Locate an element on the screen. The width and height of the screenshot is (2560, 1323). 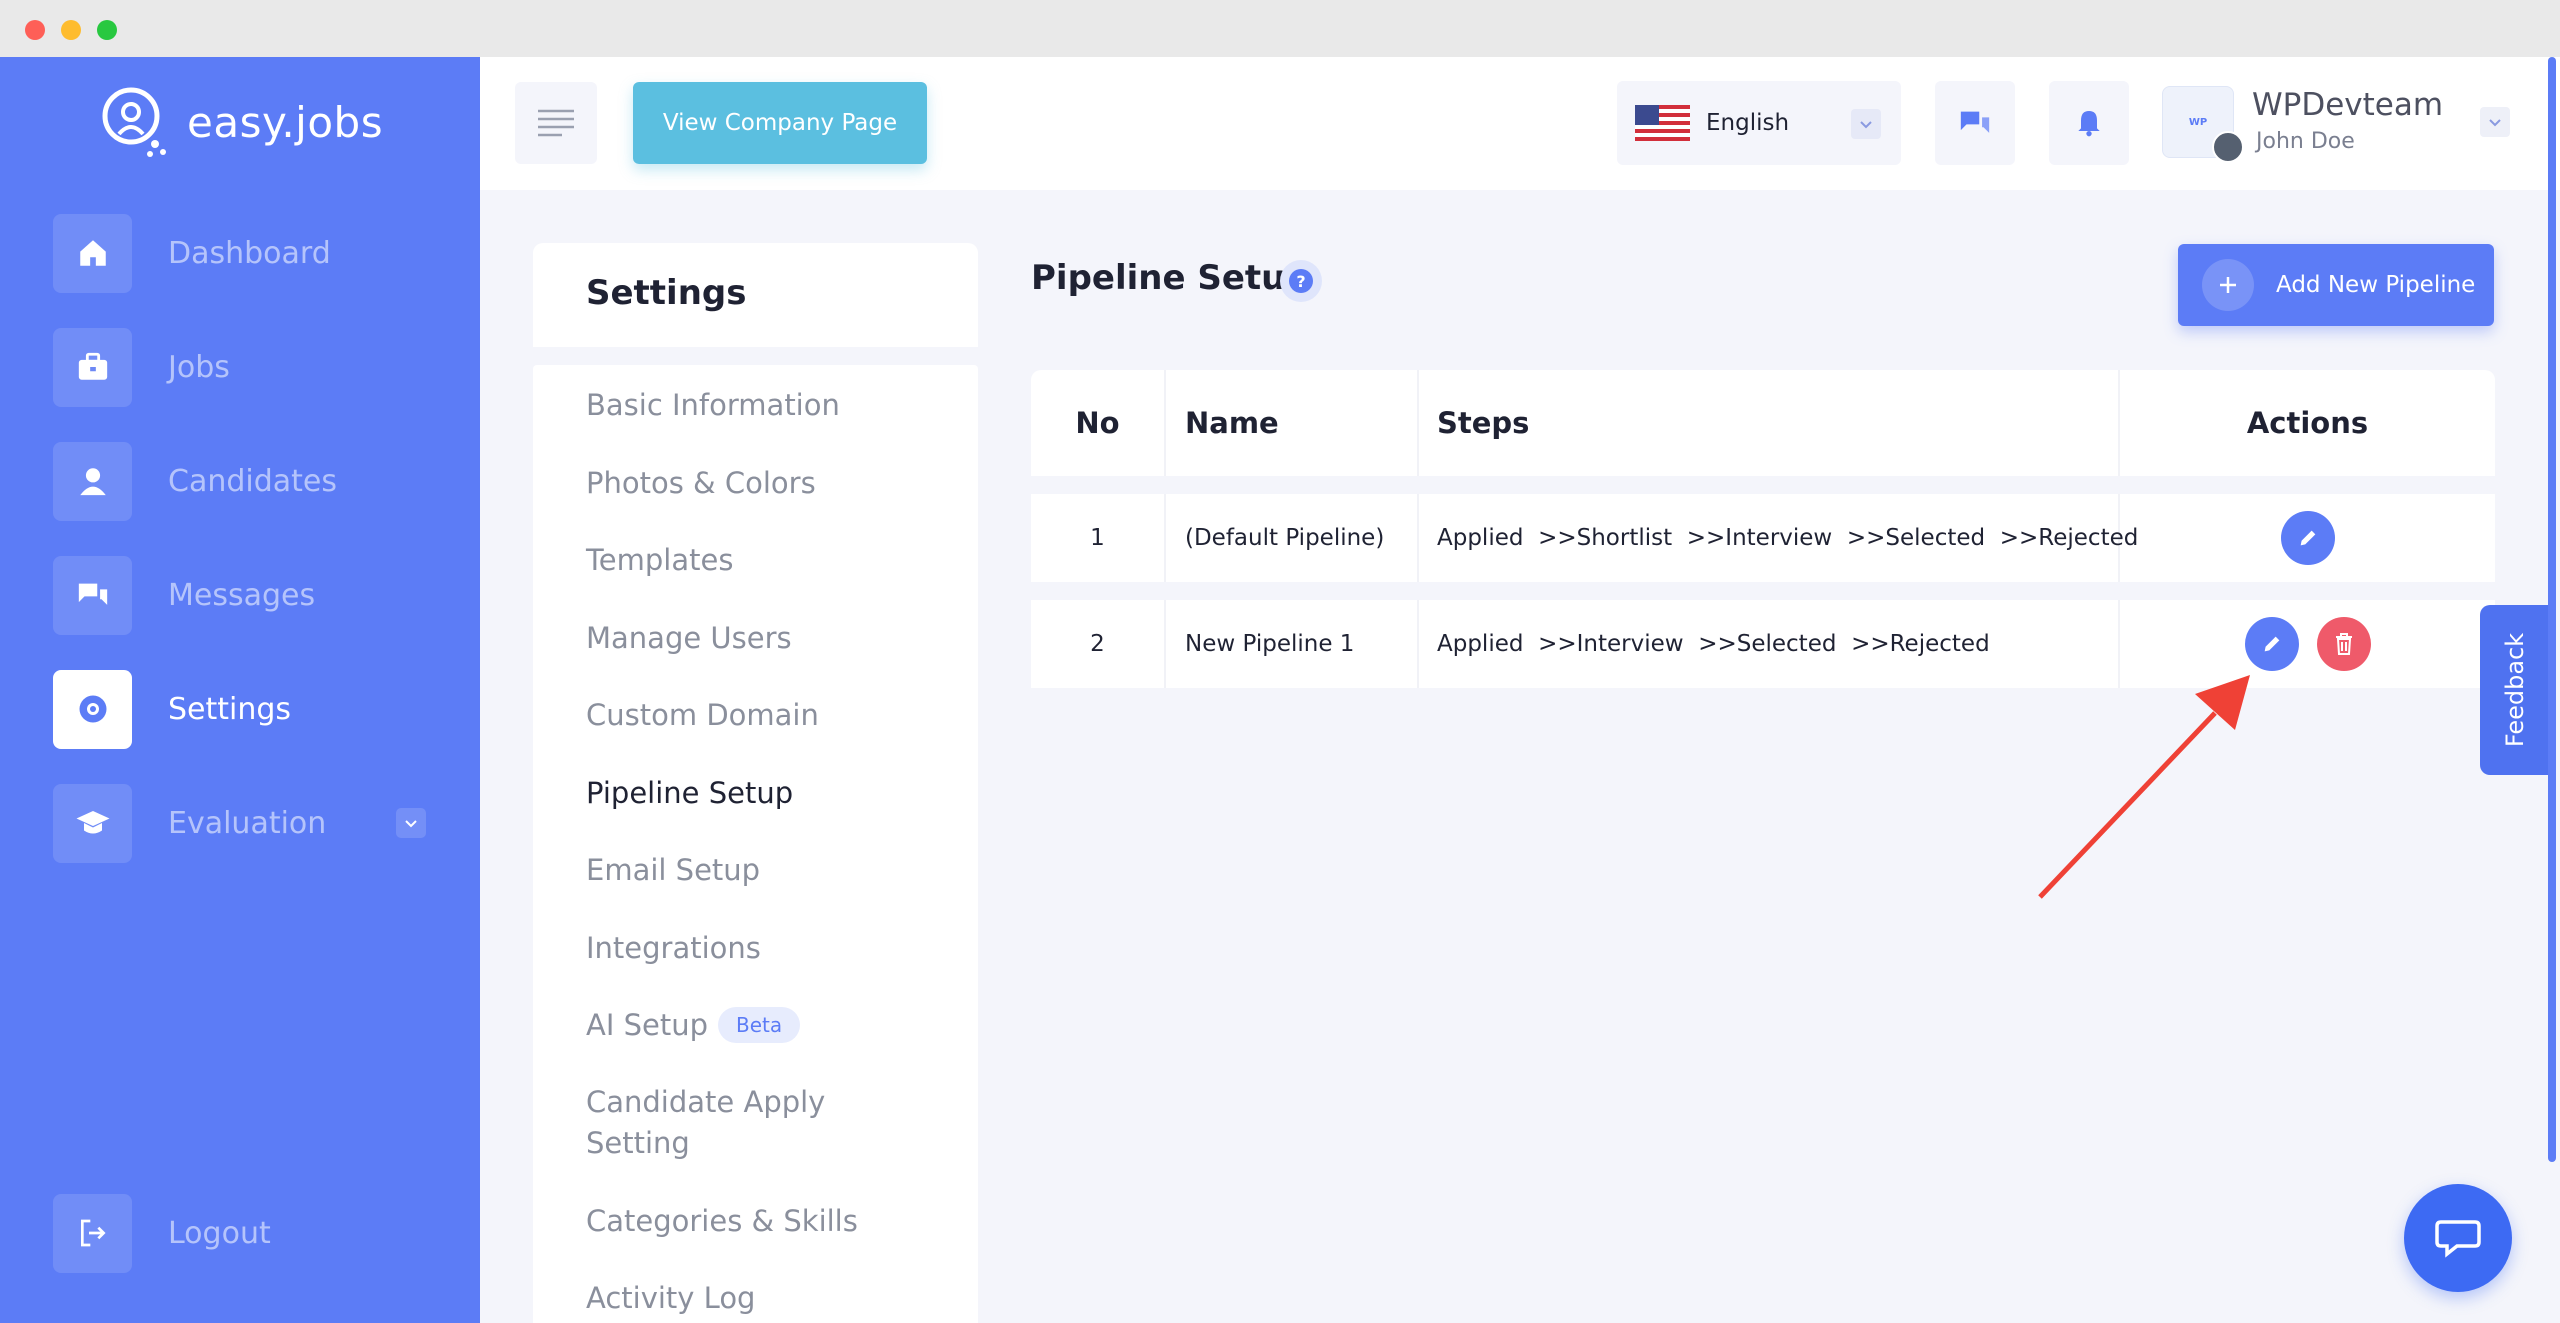
sidebar-item-evaluation: Evaluation is located at coordinates (243, 823).